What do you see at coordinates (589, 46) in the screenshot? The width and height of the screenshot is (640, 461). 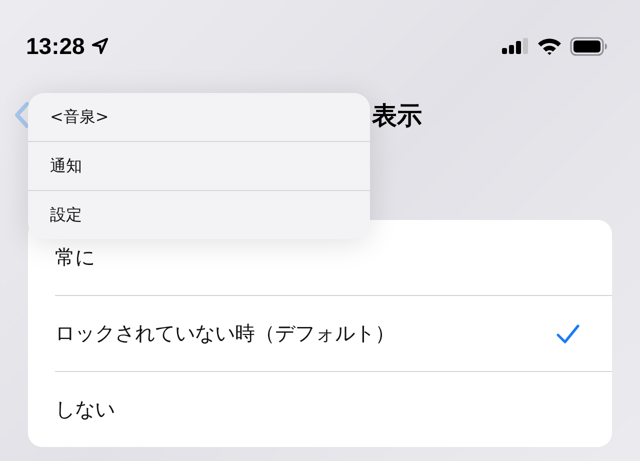 I see `battery-icon` at bounding box center [589, 46].